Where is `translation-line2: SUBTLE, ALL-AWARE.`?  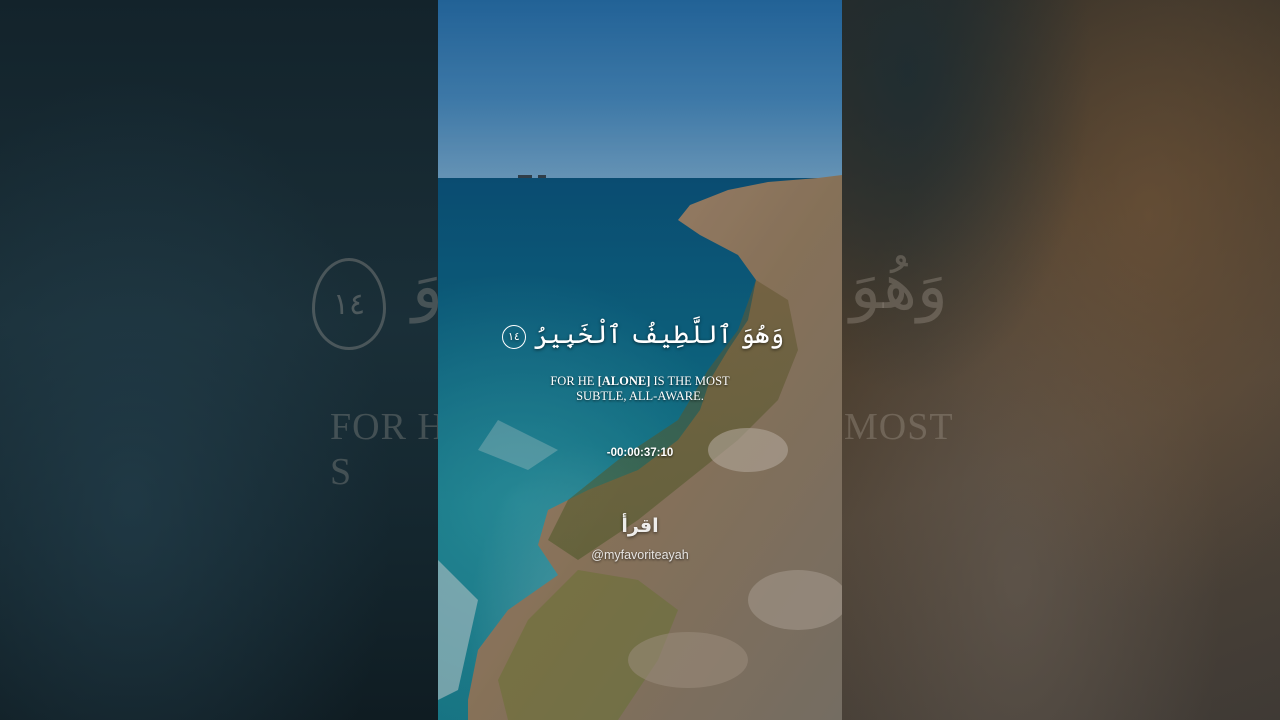
translation-line2: SUBTLE, ALL-AWARE. is located at coordinates (640, 396).